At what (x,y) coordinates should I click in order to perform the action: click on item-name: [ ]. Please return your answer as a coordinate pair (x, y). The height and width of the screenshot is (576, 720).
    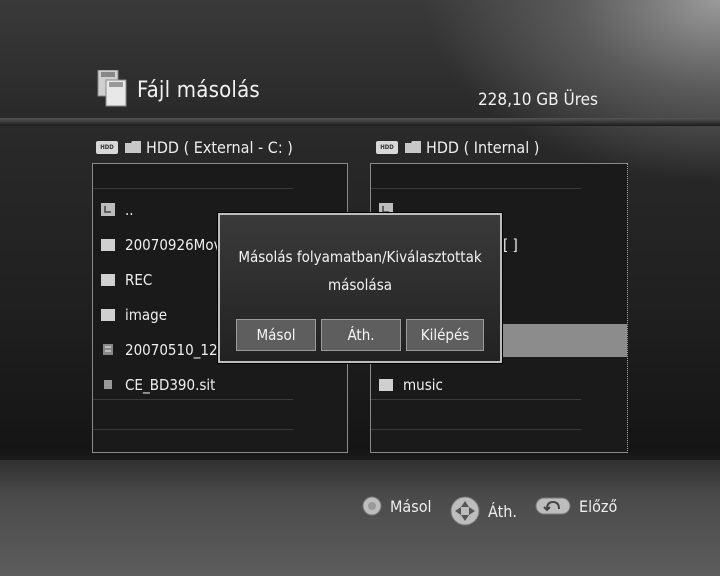
    Looking at the image, I should click on (510, 244).